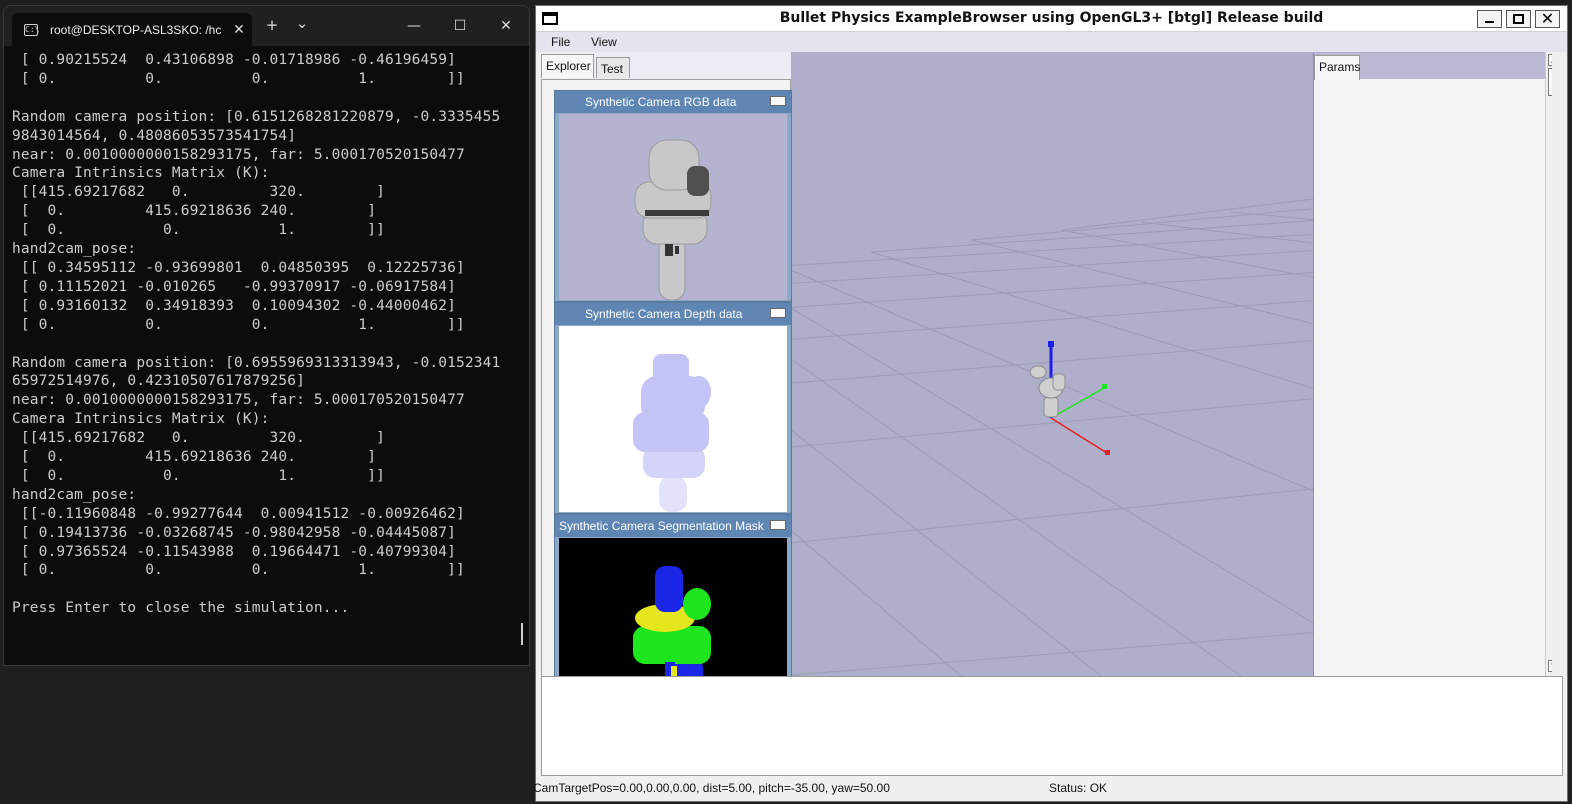 Image resolution: width=1572 pixels, height=804 pixels. What do you see at coordinates (778, 313) in the screenshot?
I see `depth-panel-minimize-button` at bounding box center [778, 313].